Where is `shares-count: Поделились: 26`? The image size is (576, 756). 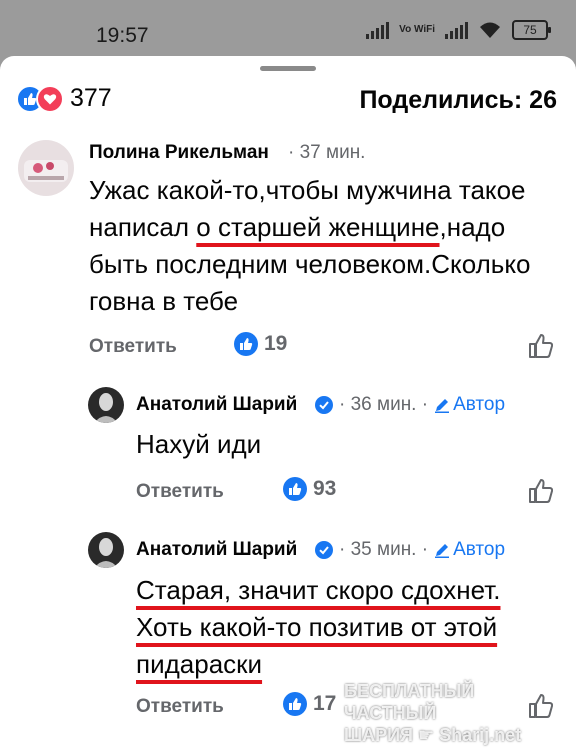 shares-count: Поделились: 26 is located at coordinates (458, 100).